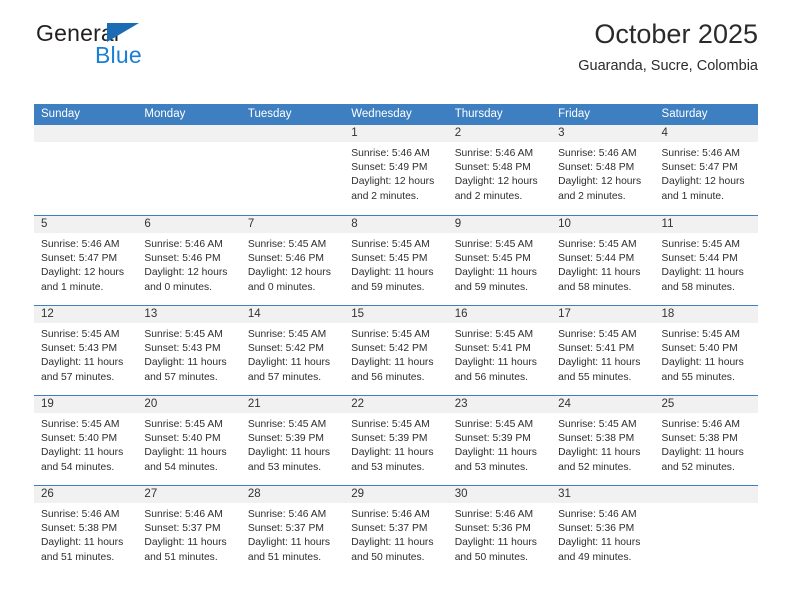  Describe the element at coordinates (86, 170) in the screenshot. I see `calendar-day-cell-empty` at that location.